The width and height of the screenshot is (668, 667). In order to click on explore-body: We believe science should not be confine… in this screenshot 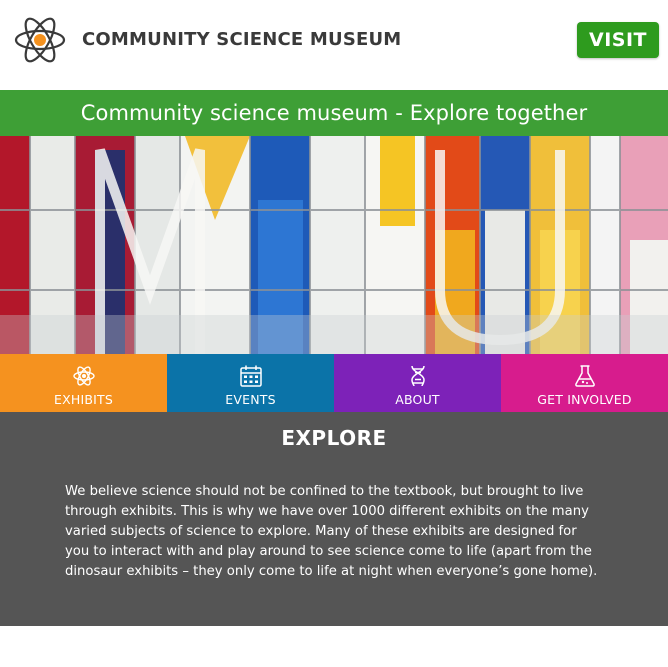, I will do `click(331, 531)`.